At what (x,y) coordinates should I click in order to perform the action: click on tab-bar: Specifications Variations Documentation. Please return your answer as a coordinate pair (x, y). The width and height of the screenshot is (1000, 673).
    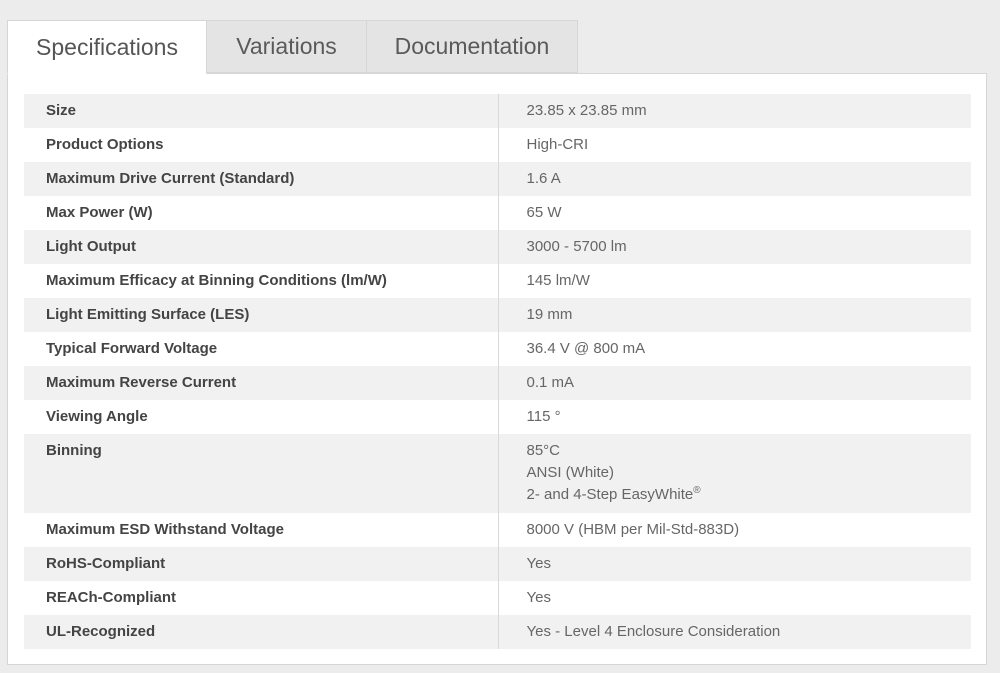
    Looking at the image, I should click on (292, 47).